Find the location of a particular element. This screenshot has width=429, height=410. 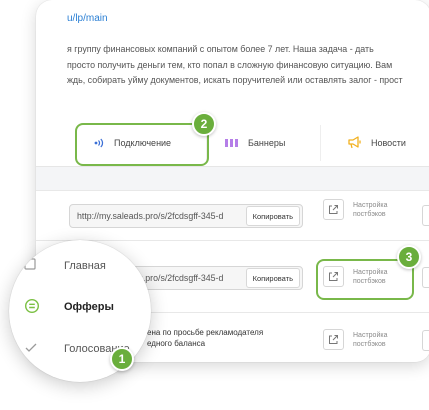

signal-icon is located at coordinates (99, 143).